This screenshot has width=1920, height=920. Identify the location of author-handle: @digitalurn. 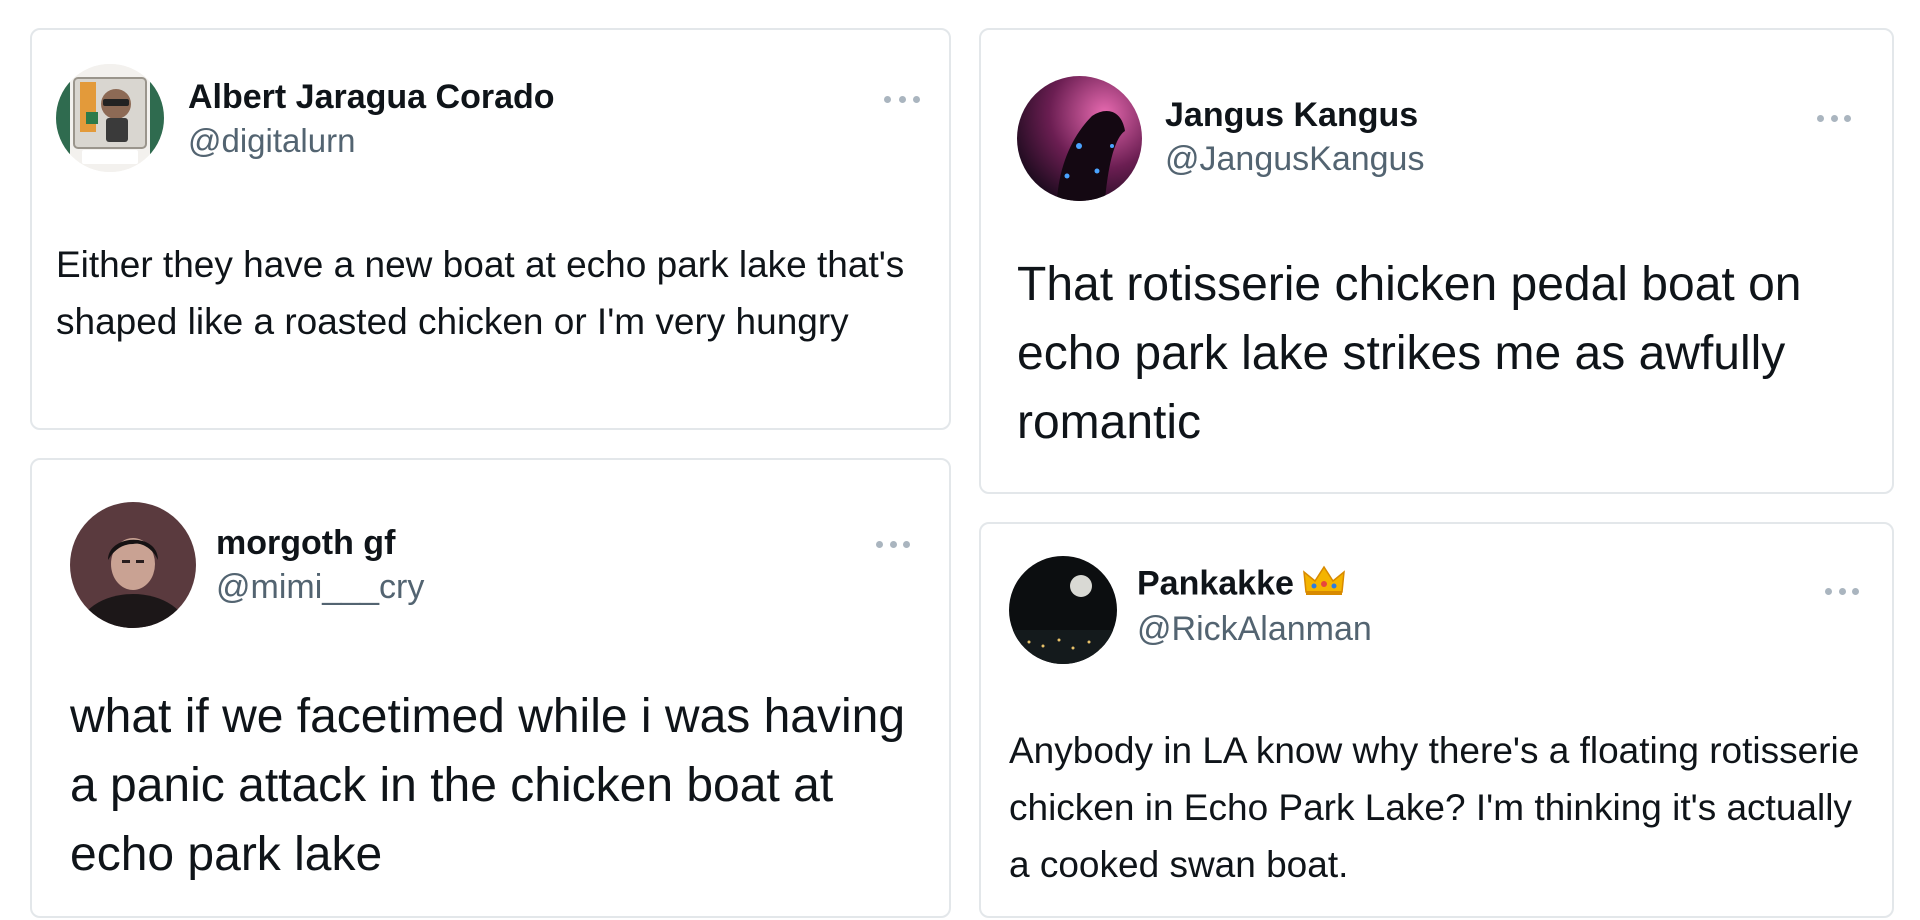
(271, 141).